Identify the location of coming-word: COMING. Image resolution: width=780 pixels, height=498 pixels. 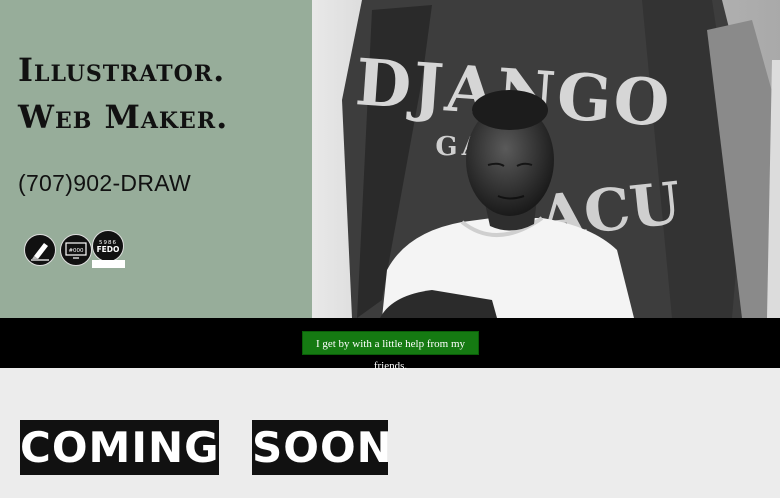
(119, 447).